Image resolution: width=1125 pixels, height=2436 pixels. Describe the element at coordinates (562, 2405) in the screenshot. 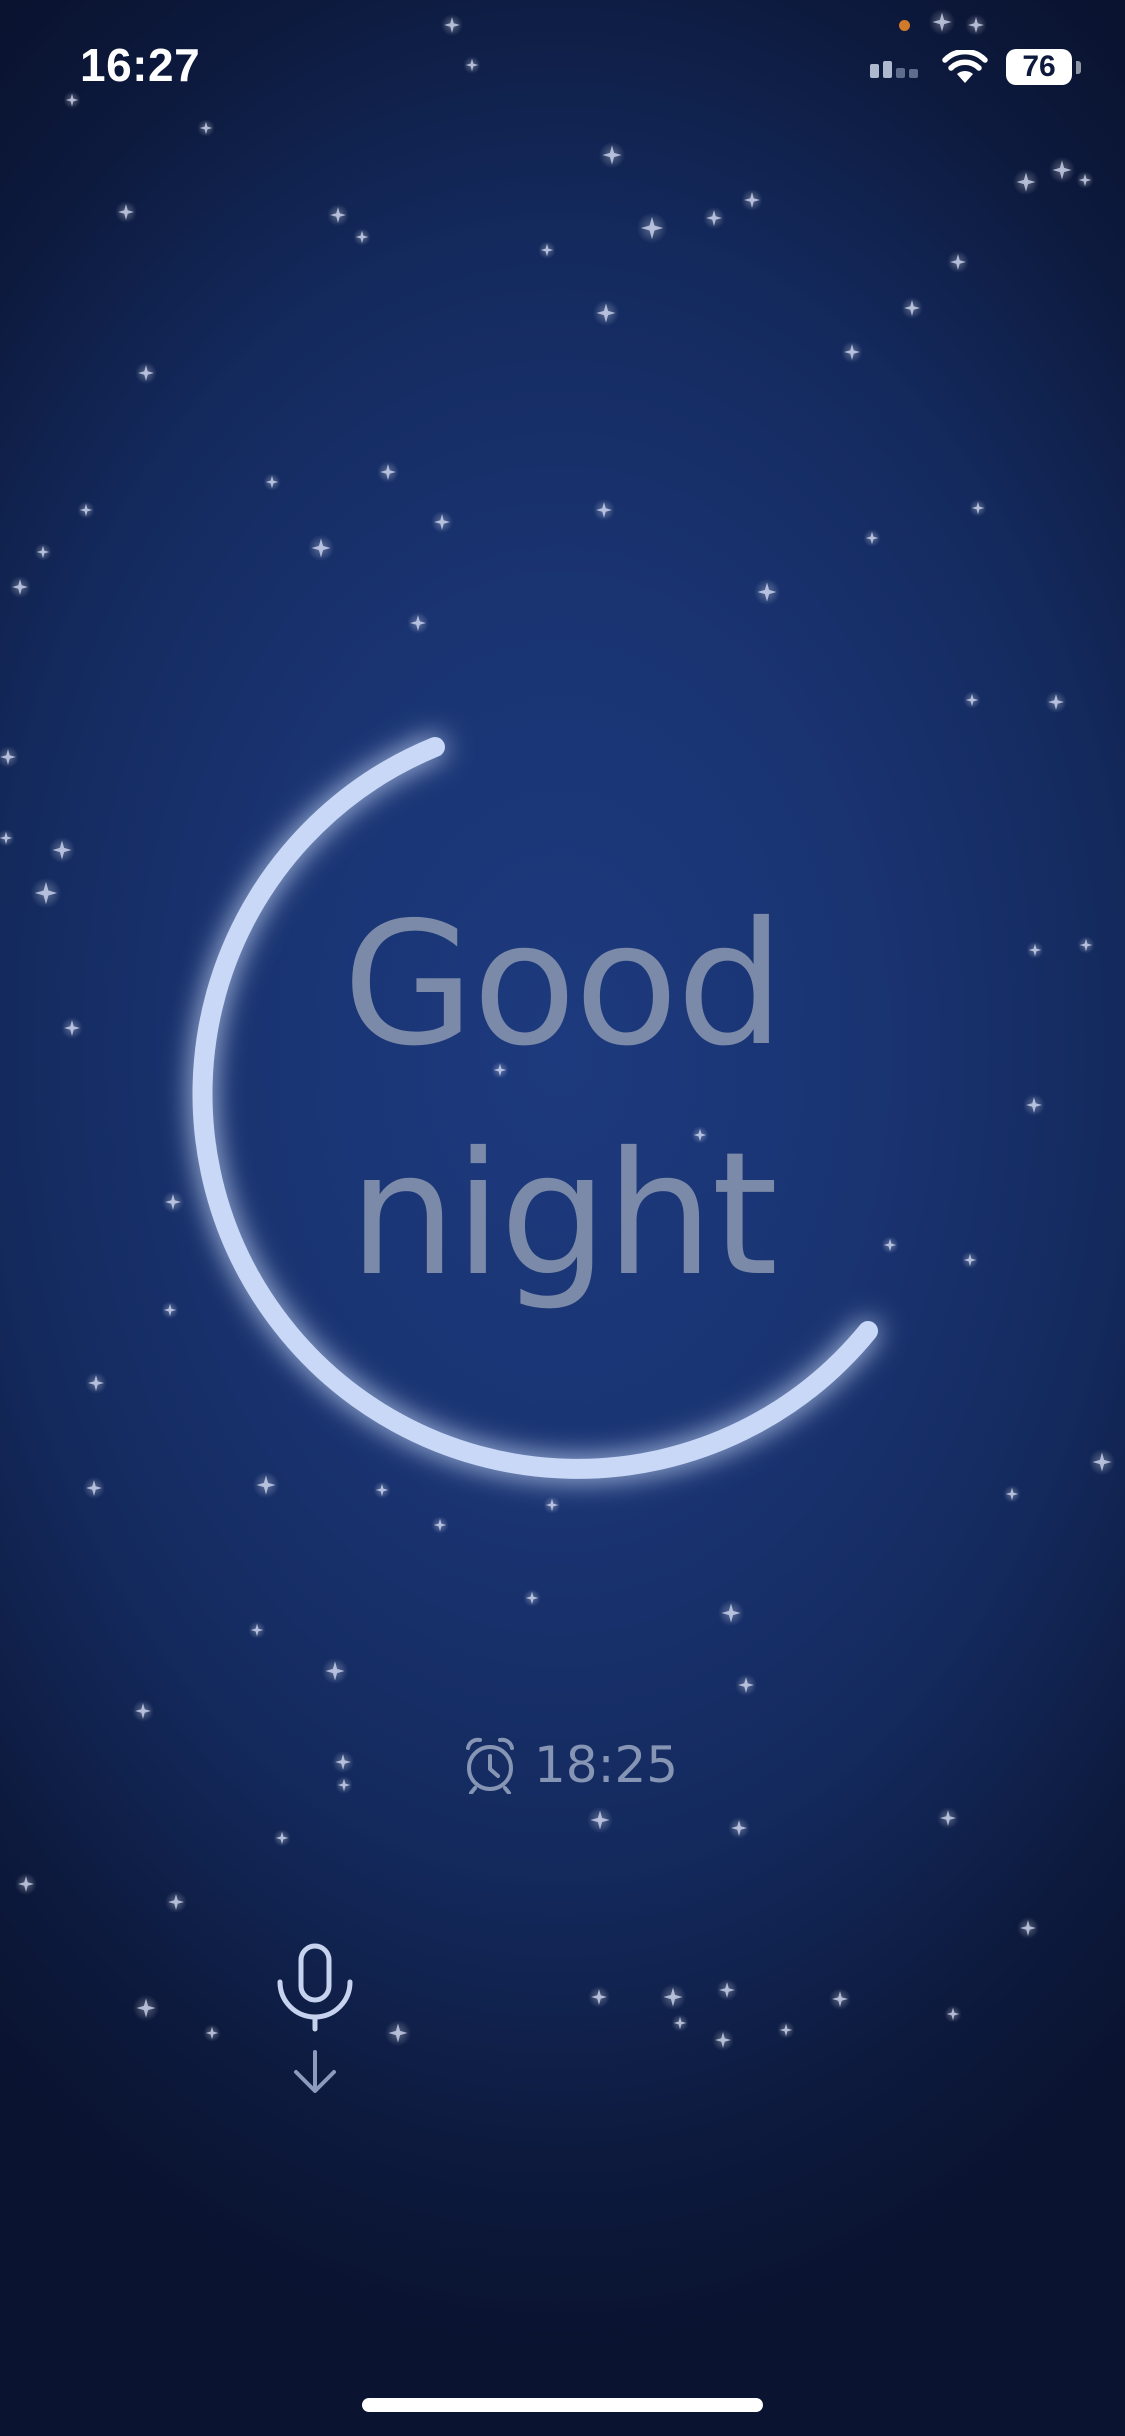

I see `home-indicator` at that location.